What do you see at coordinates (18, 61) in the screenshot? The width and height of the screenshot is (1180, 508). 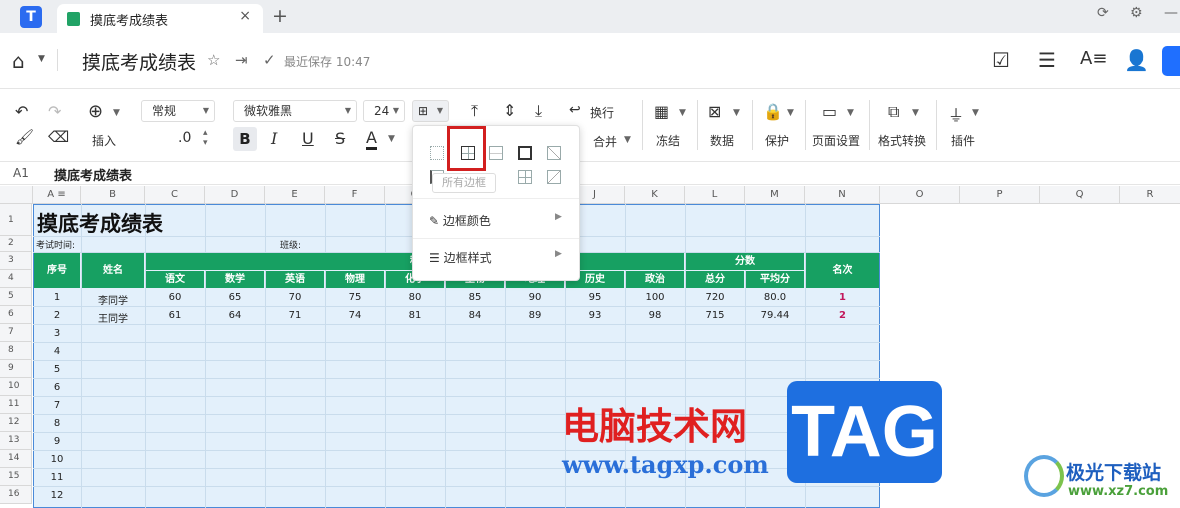 I see `home-icon: ⌂` at bounding box center [18, 61].